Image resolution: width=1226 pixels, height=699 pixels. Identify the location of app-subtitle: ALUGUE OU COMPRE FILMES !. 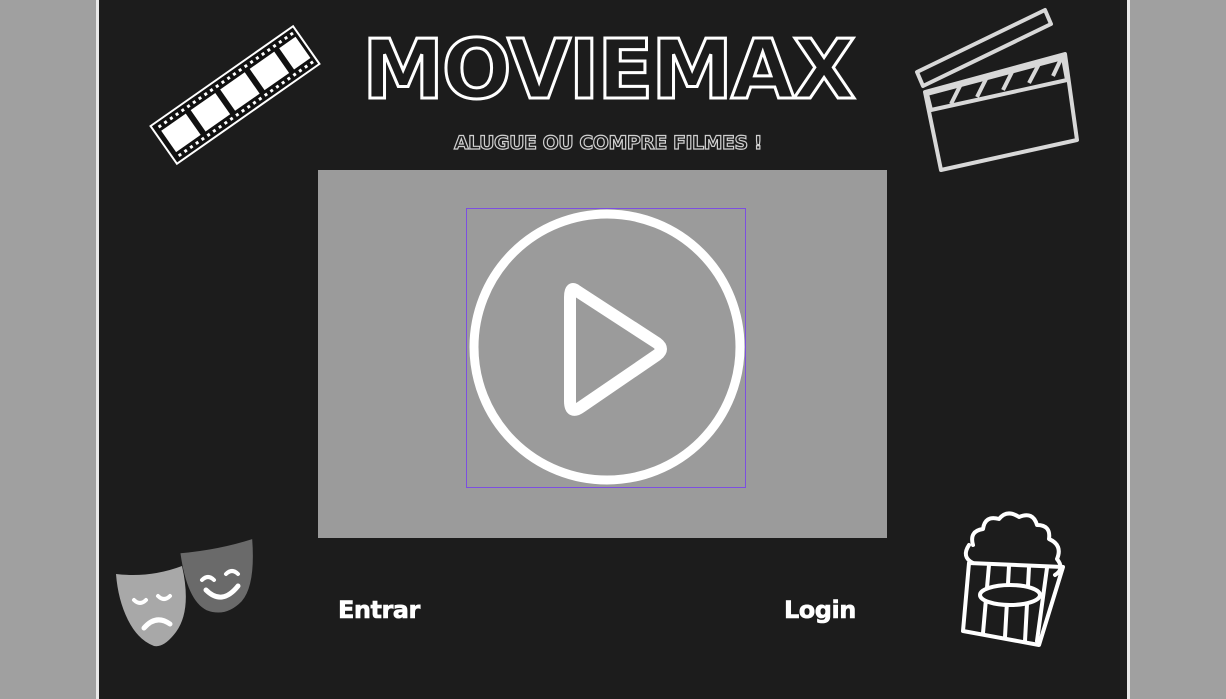
(608, 142).